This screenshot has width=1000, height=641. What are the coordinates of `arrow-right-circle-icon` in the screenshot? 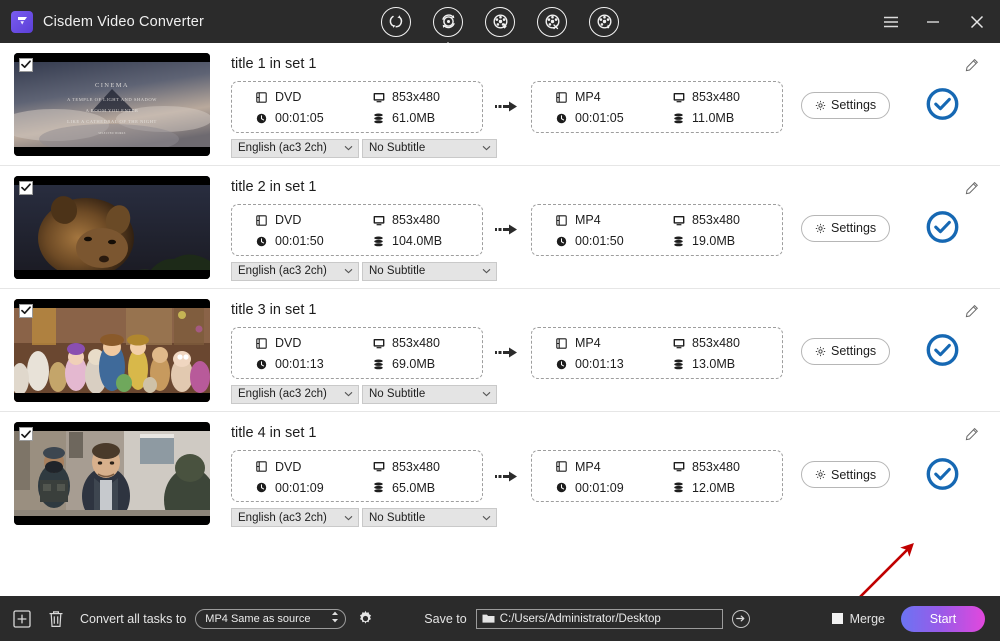 It's located at (740, 618).